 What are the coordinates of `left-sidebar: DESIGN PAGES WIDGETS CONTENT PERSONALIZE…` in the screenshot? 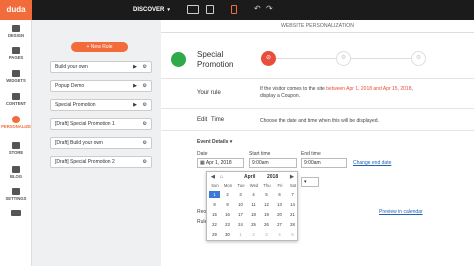 It's located at (16, 143).